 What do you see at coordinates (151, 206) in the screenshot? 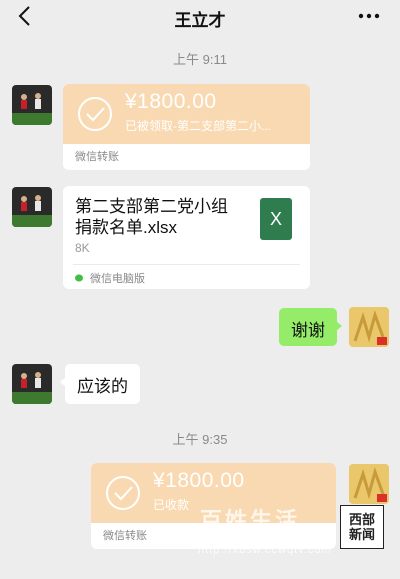
I see `file-name-line1: 第二支部第二党小组` at bounding box center [151, 206].